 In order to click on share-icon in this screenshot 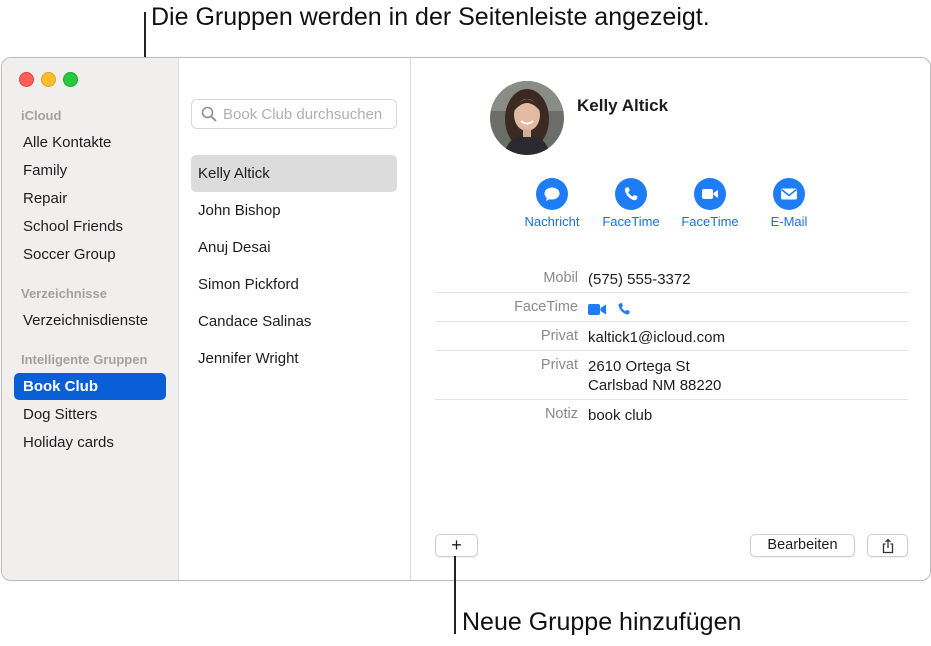, I will do `click(887, 546)`.